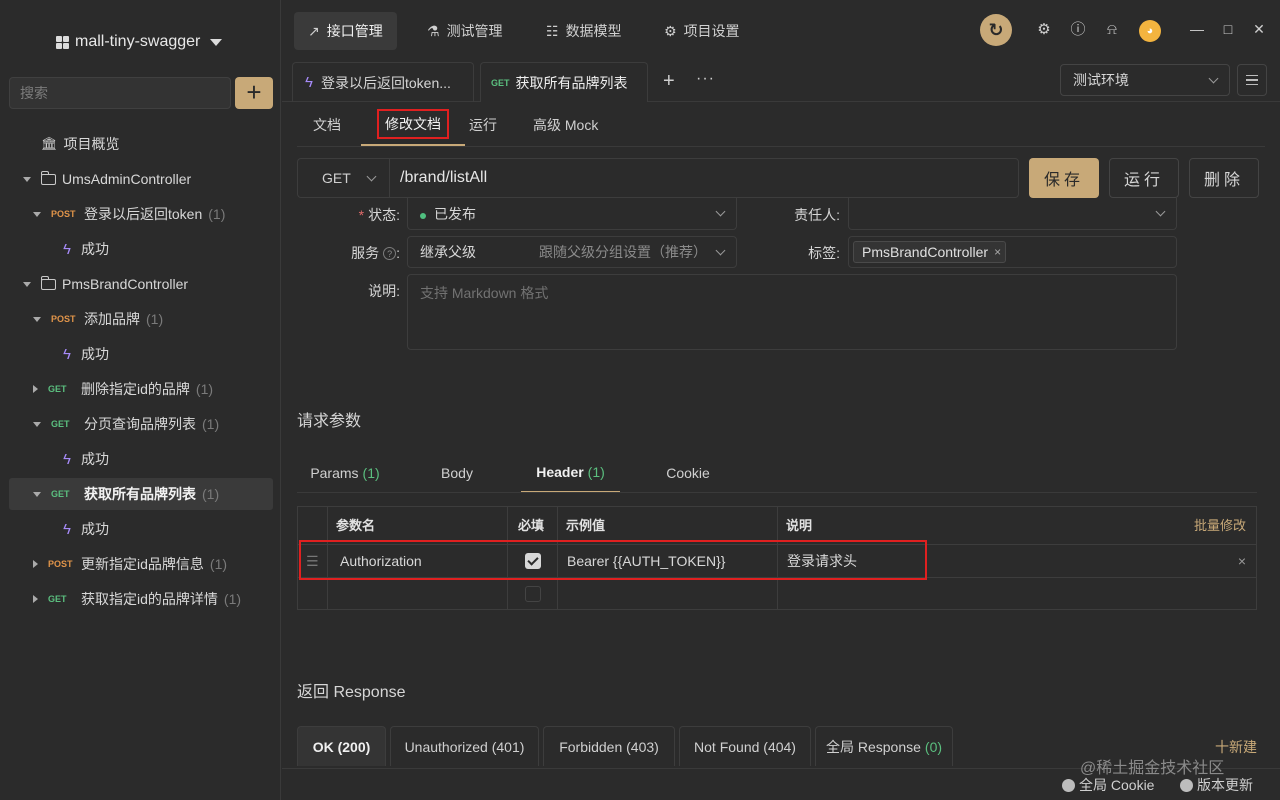  What do you see at coordinates (669, 81) in the screenshot?
I see `add-tab-button: +` at bounding box center [669, 81].